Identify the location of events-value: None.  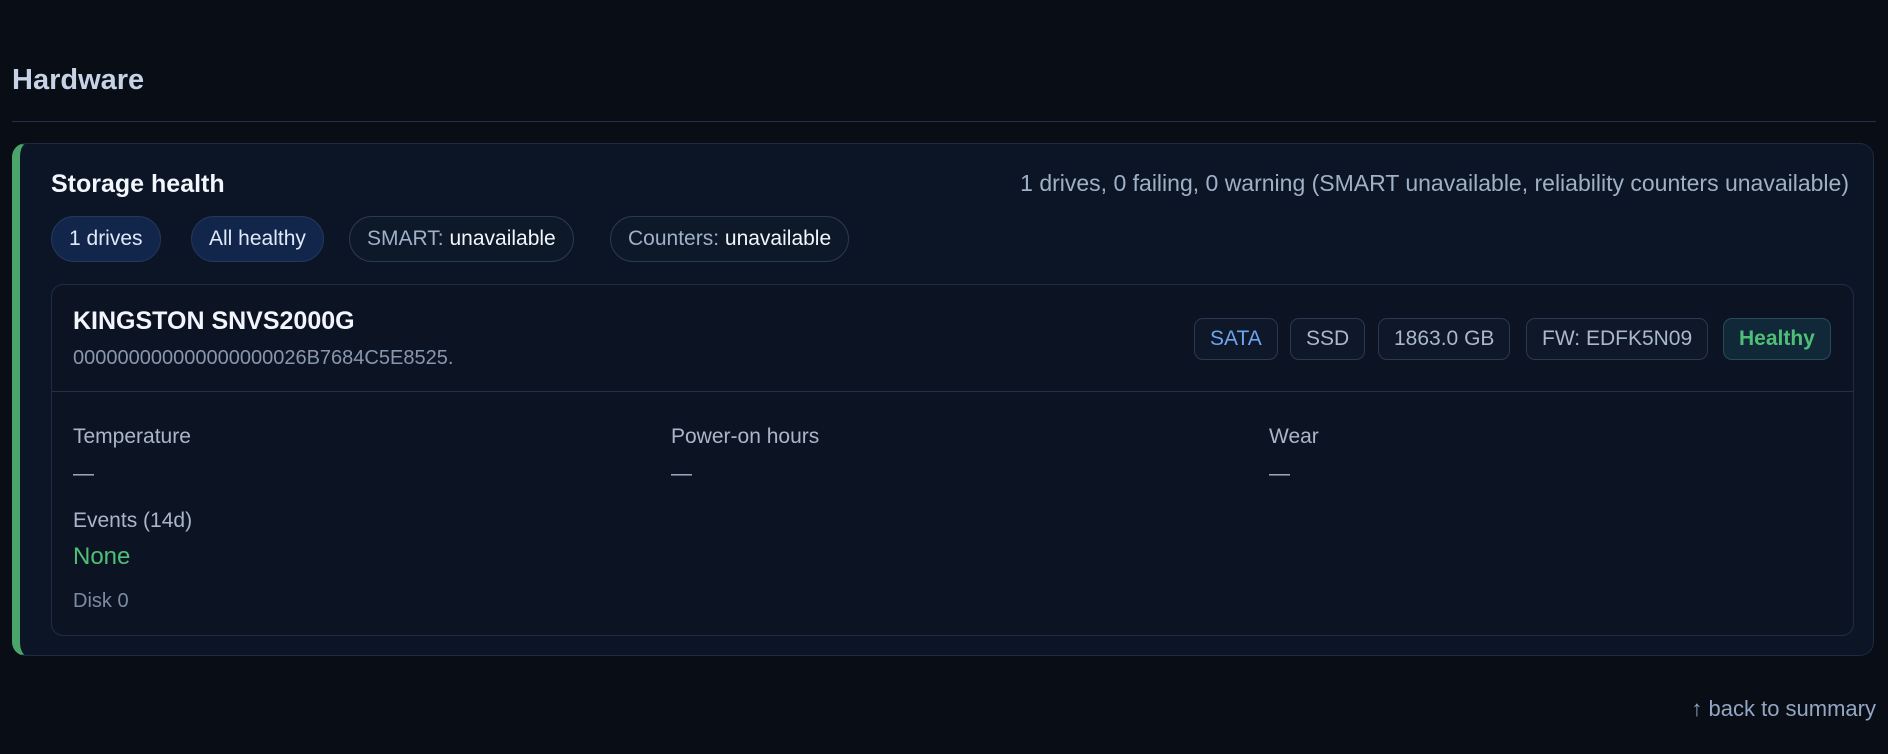
(102, 556).